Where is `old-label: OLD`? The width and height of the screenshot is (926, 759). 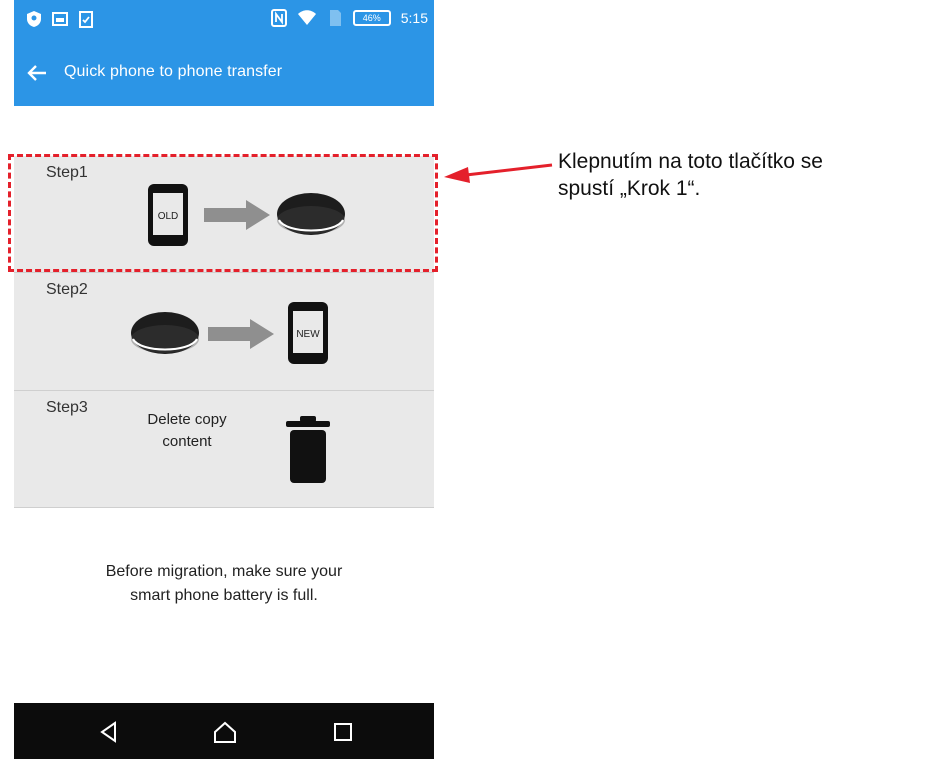
old-label: OLD is located at coordinates (168, 216).